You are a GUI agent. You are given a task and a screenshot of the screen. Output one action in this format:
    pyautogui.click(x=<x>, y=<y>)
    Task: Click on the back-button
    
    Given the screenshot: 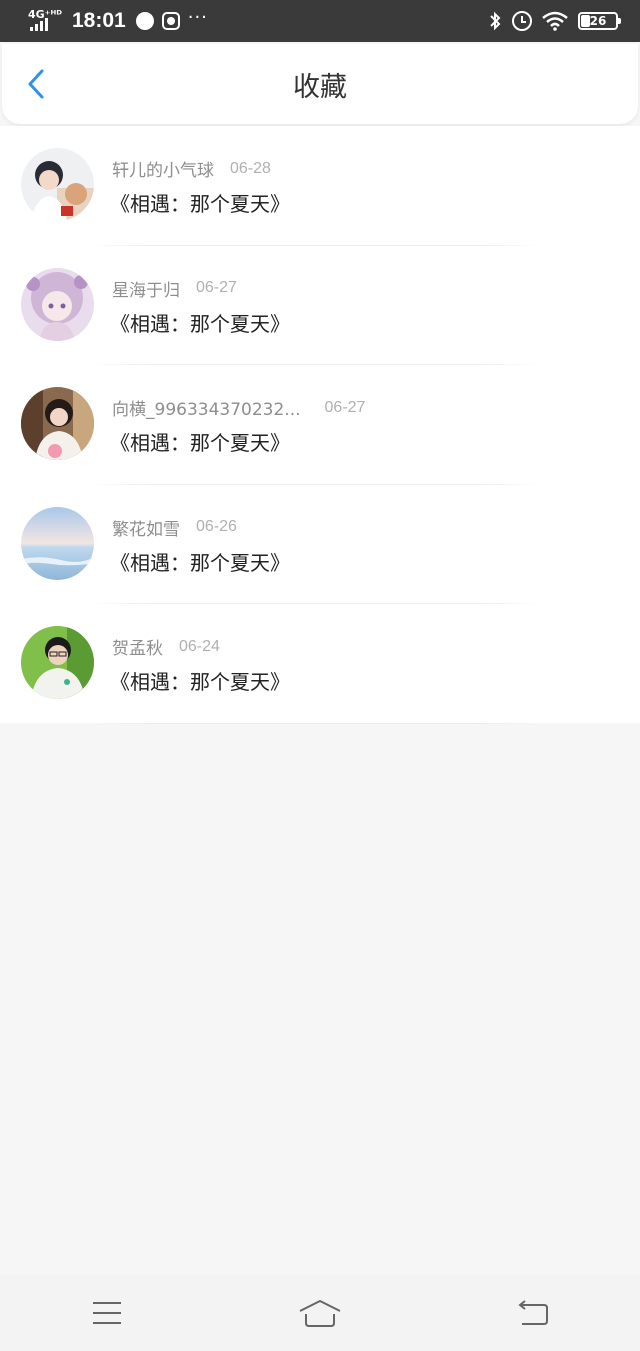 What is the action you would take?
    pyautogui.click(x=36, y=84)
    